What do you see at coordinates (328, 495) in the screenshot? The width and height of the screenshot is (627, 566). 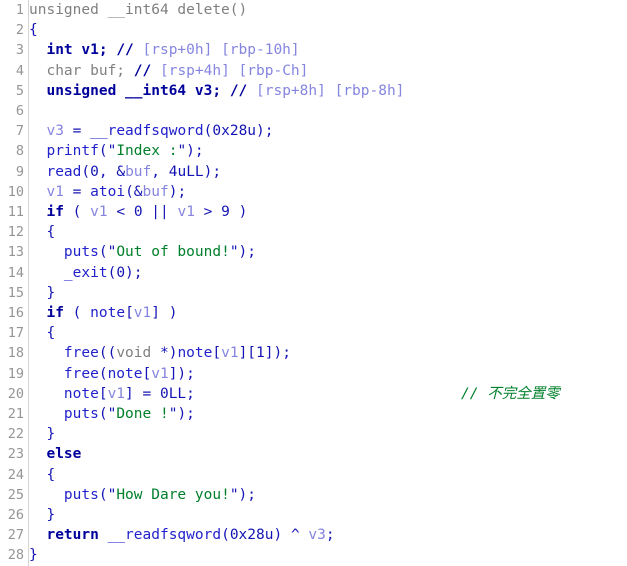 I see `code-line-text: puts("How Dare you!");` at bounding box center [328, 495].